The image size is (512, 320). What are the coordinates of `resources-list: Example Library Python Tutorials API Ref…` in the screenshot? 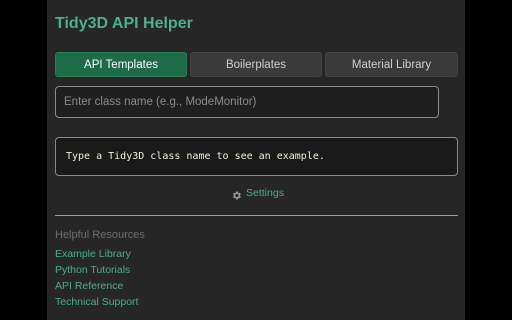 It's located at (96, 279).